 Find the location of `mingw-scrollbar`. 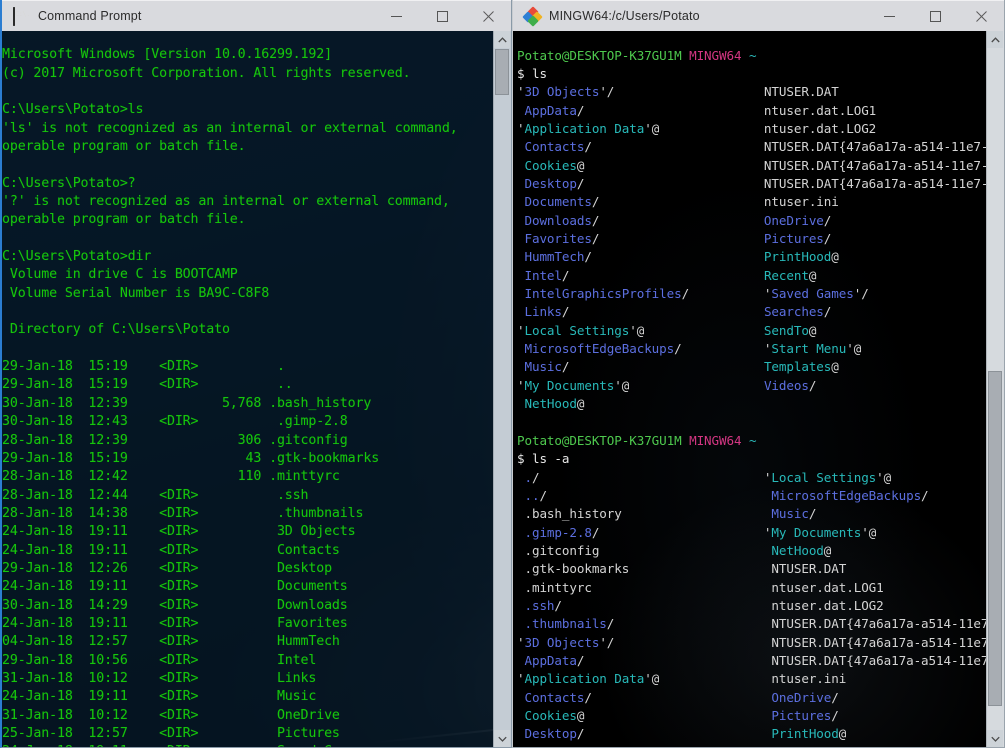

mingw-scrollbar is located at coordinates (995, 389).